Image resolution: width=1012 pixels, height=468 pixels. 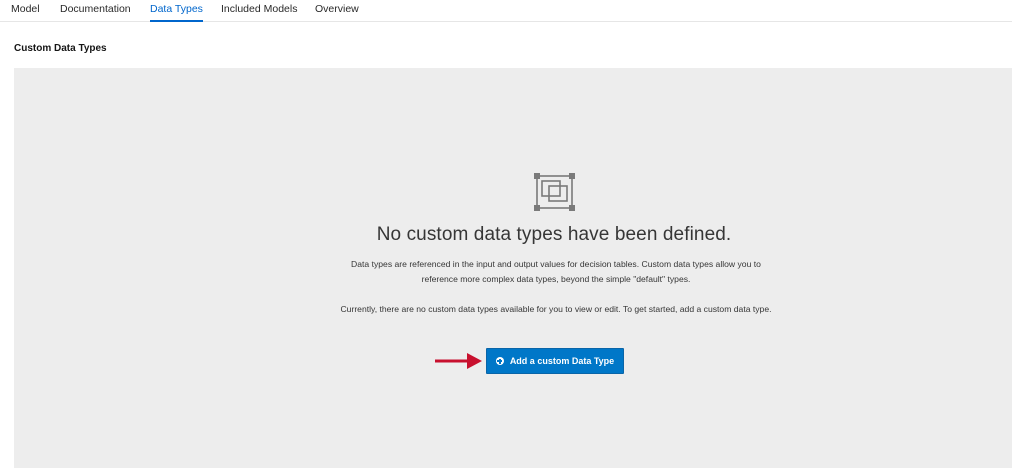 What do you see at coordinates (176, 11) in the screenshot?
I see `tab-data-types: Data Types` at bounding box center [176, 11].